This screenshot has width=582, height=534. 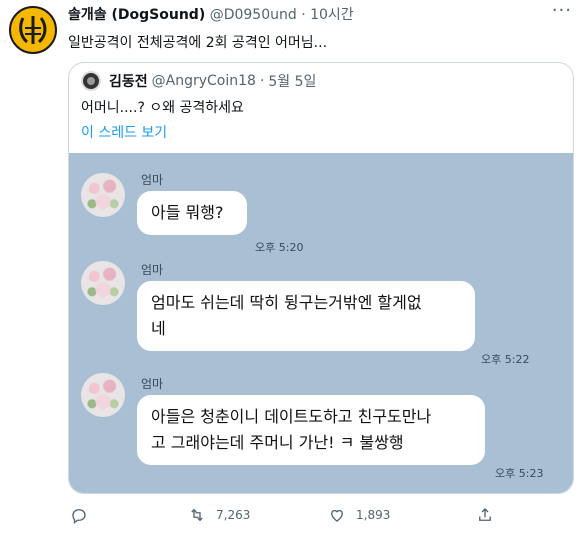 What do you see at coordinates (505, 359) in the screenshot?
I see `message-time: 오후 5:22` at bounding box center [505, 359].